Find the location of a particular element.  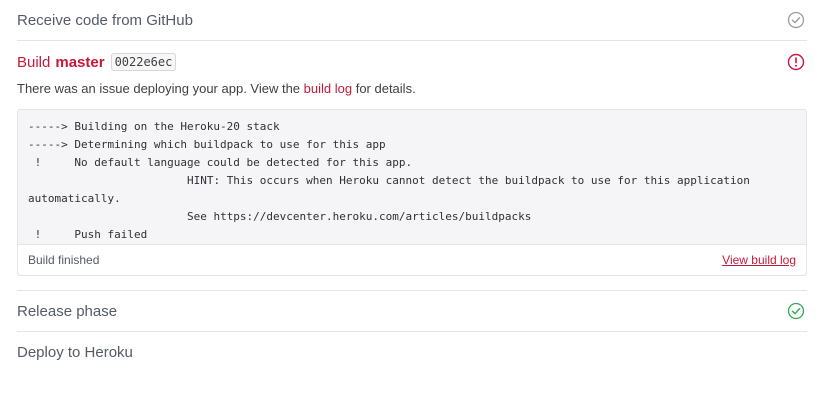

step-receive-label: Receive code from GitHub is located at coordinates (105, 20).